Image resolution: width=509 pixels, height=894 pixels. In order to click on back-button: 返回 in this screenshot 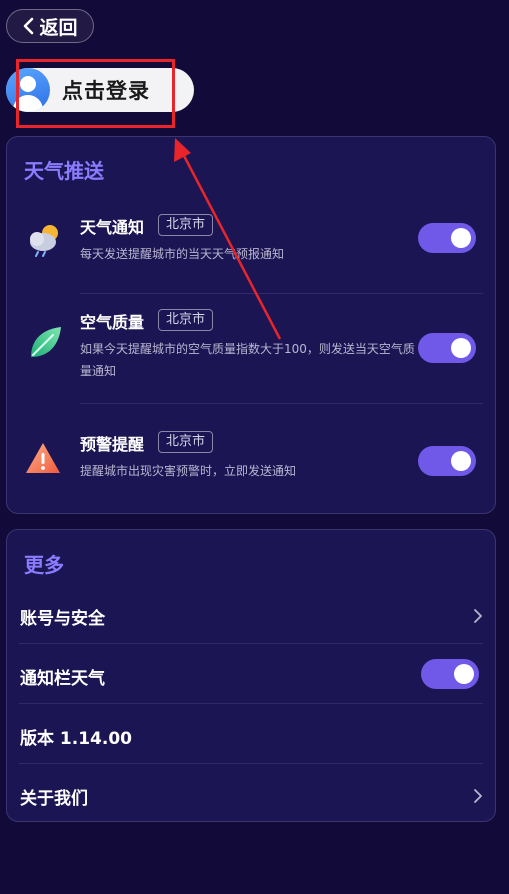, I will do `click(50, 26)`.